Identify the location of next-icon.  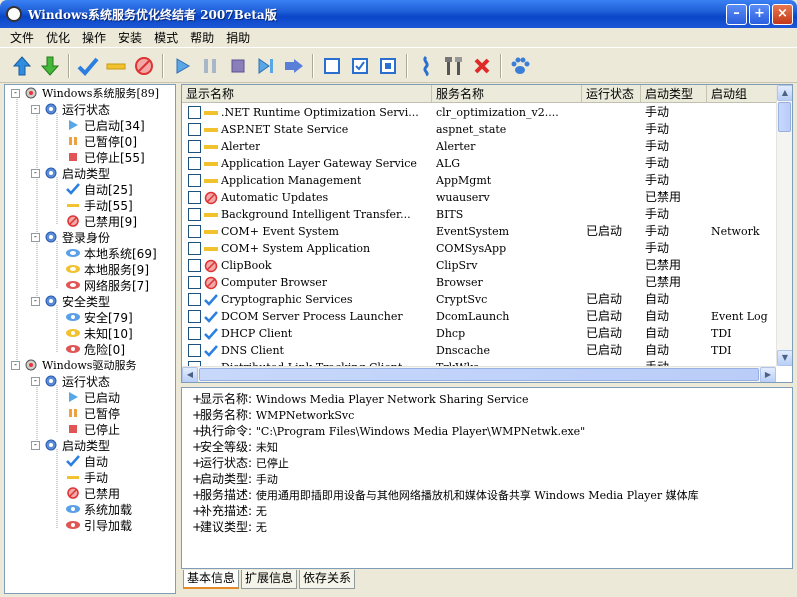
(266, 66).